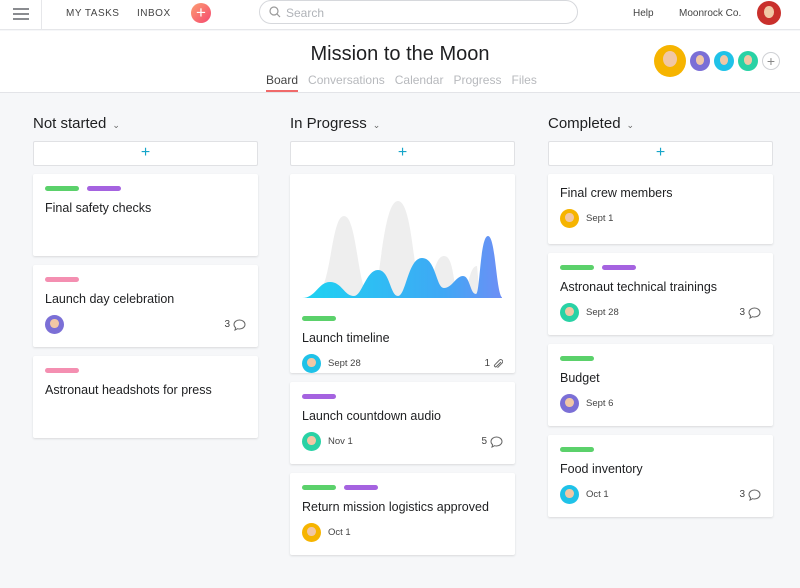 The width and height of the screenshot is (800, 588). Describe the element at coordinates (340, 441) in the screenshot. I see `due-date: Nov 1` at that location.